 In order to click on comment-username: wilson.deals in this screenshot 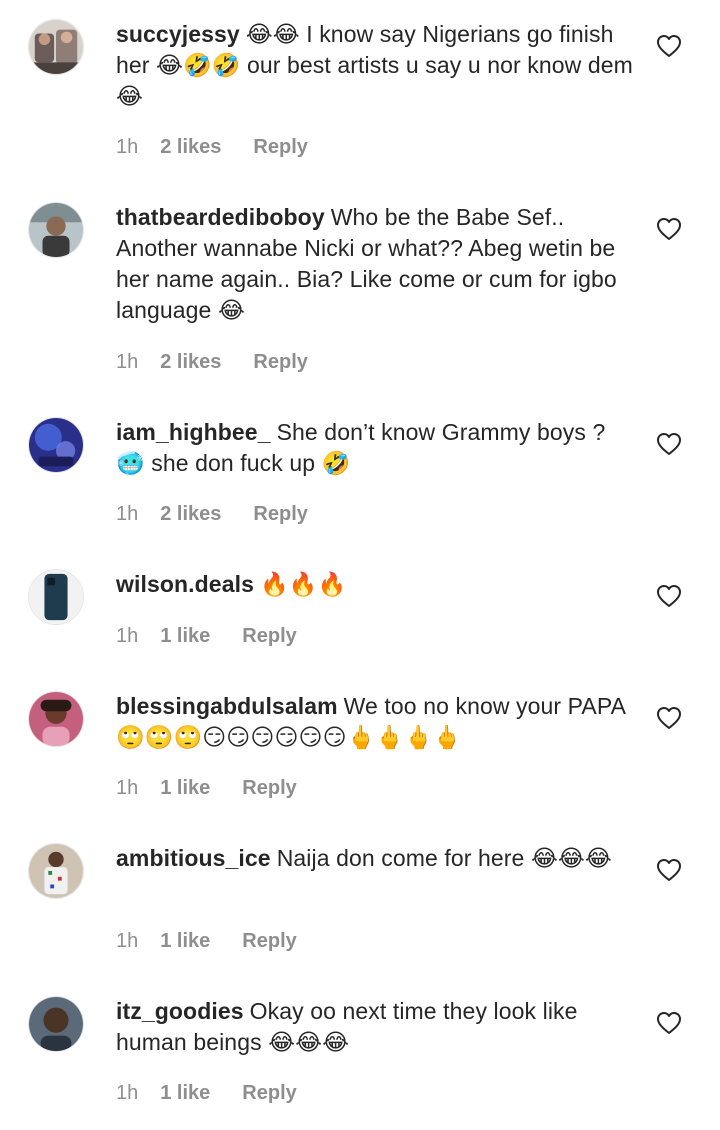, I will do `click(185, 584)`.